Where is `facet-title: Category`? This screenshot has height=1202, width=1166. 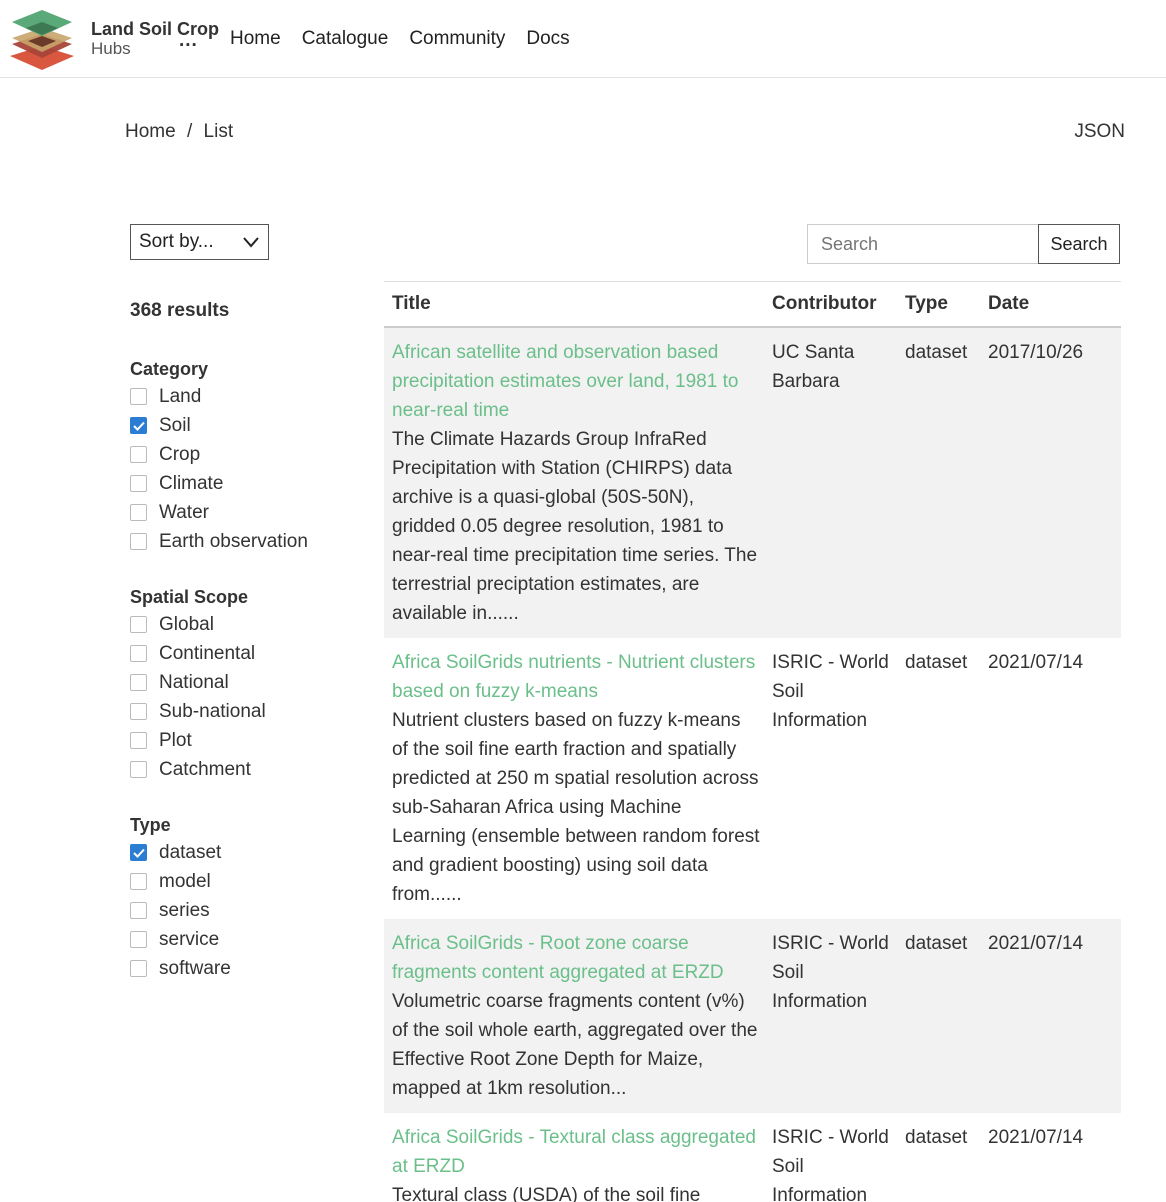
facet-title: Category is located at coordinates (169, 369).